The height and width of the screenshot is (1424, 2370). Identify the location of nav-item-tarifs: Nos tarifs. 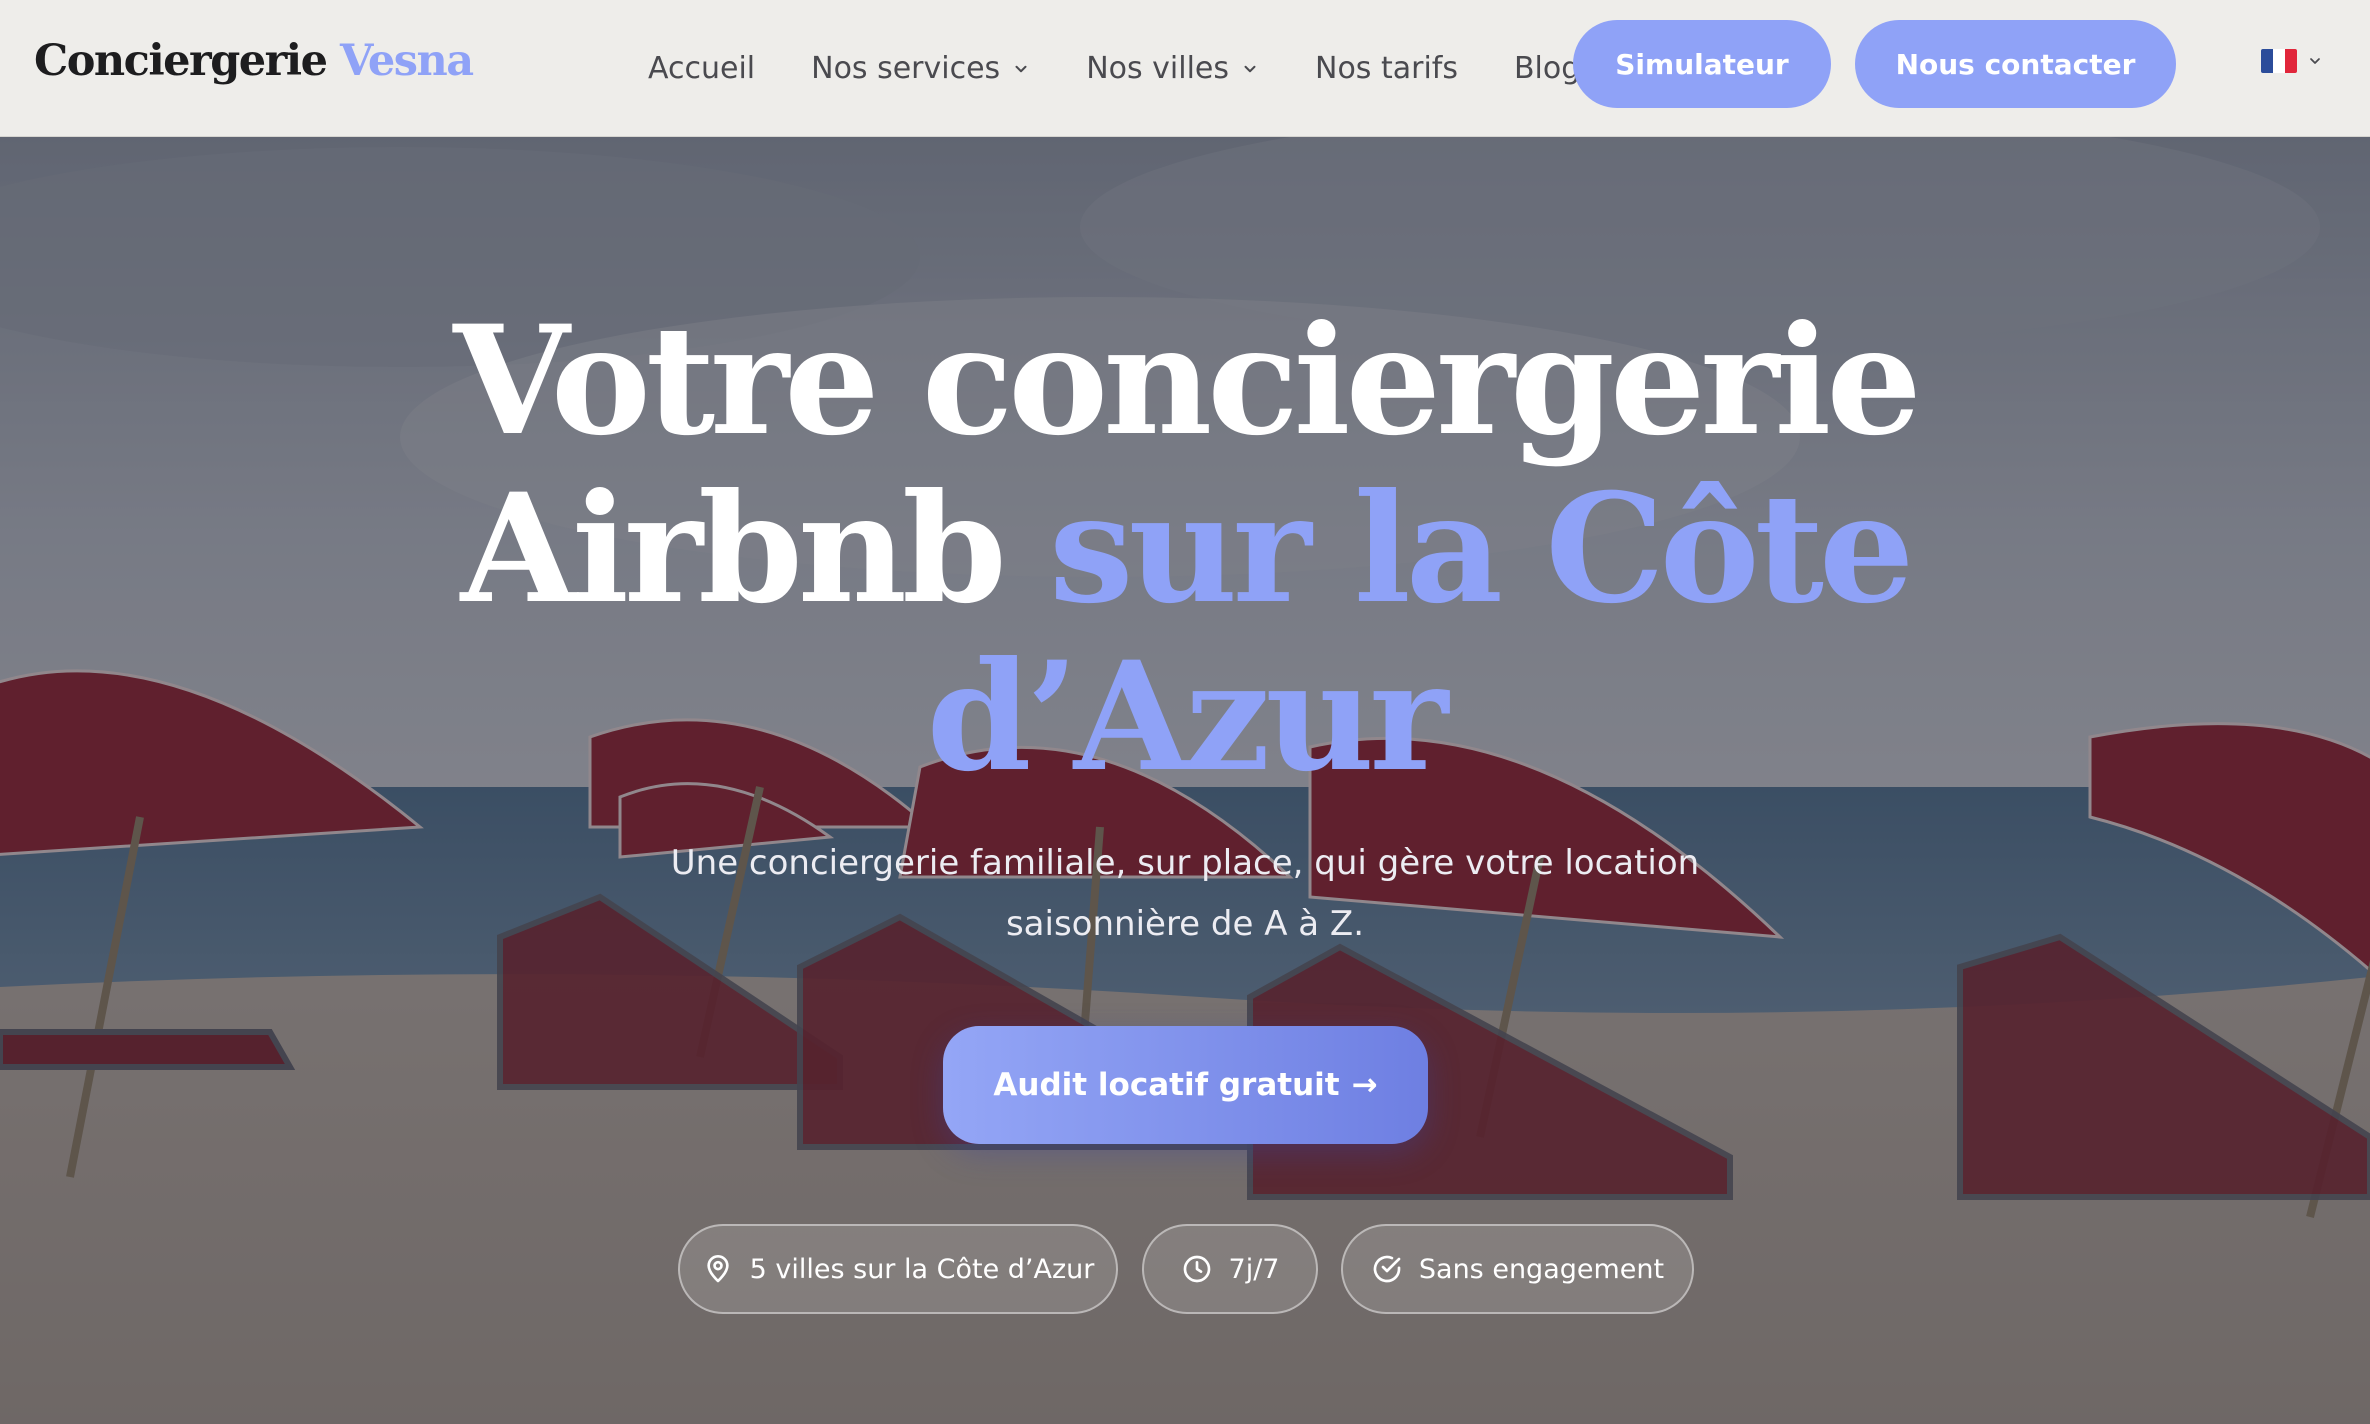
(1386, 68).